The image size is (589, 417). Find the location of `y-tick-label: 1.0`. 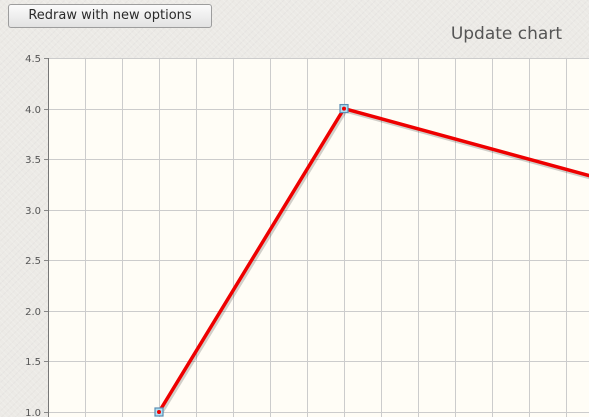

y-tick-label: 1.0 is located at coordinates (33, 412).